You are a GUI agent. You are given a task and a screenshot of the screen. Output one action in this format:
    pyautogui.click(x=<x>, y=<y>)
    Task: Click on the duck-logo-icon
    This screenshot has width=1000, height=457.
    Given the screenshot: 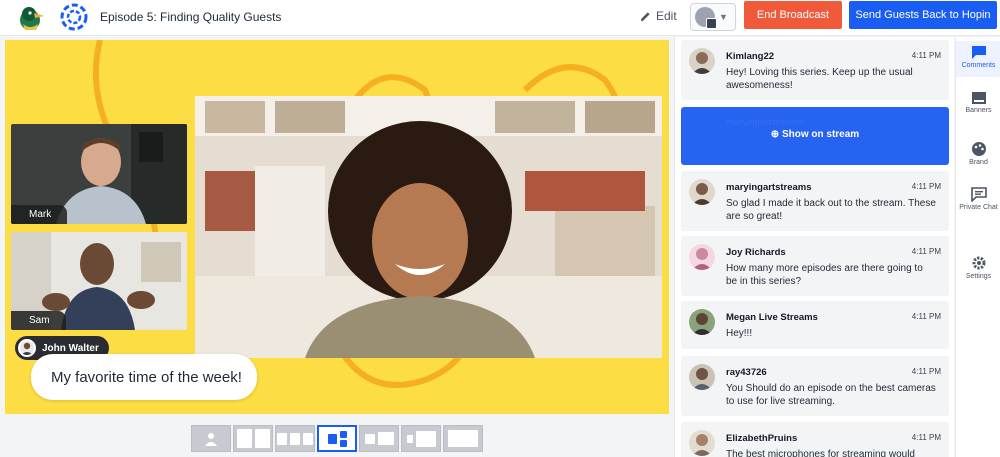 What is the action you would take?
    pyautogui.click(x=30, y=18)
    